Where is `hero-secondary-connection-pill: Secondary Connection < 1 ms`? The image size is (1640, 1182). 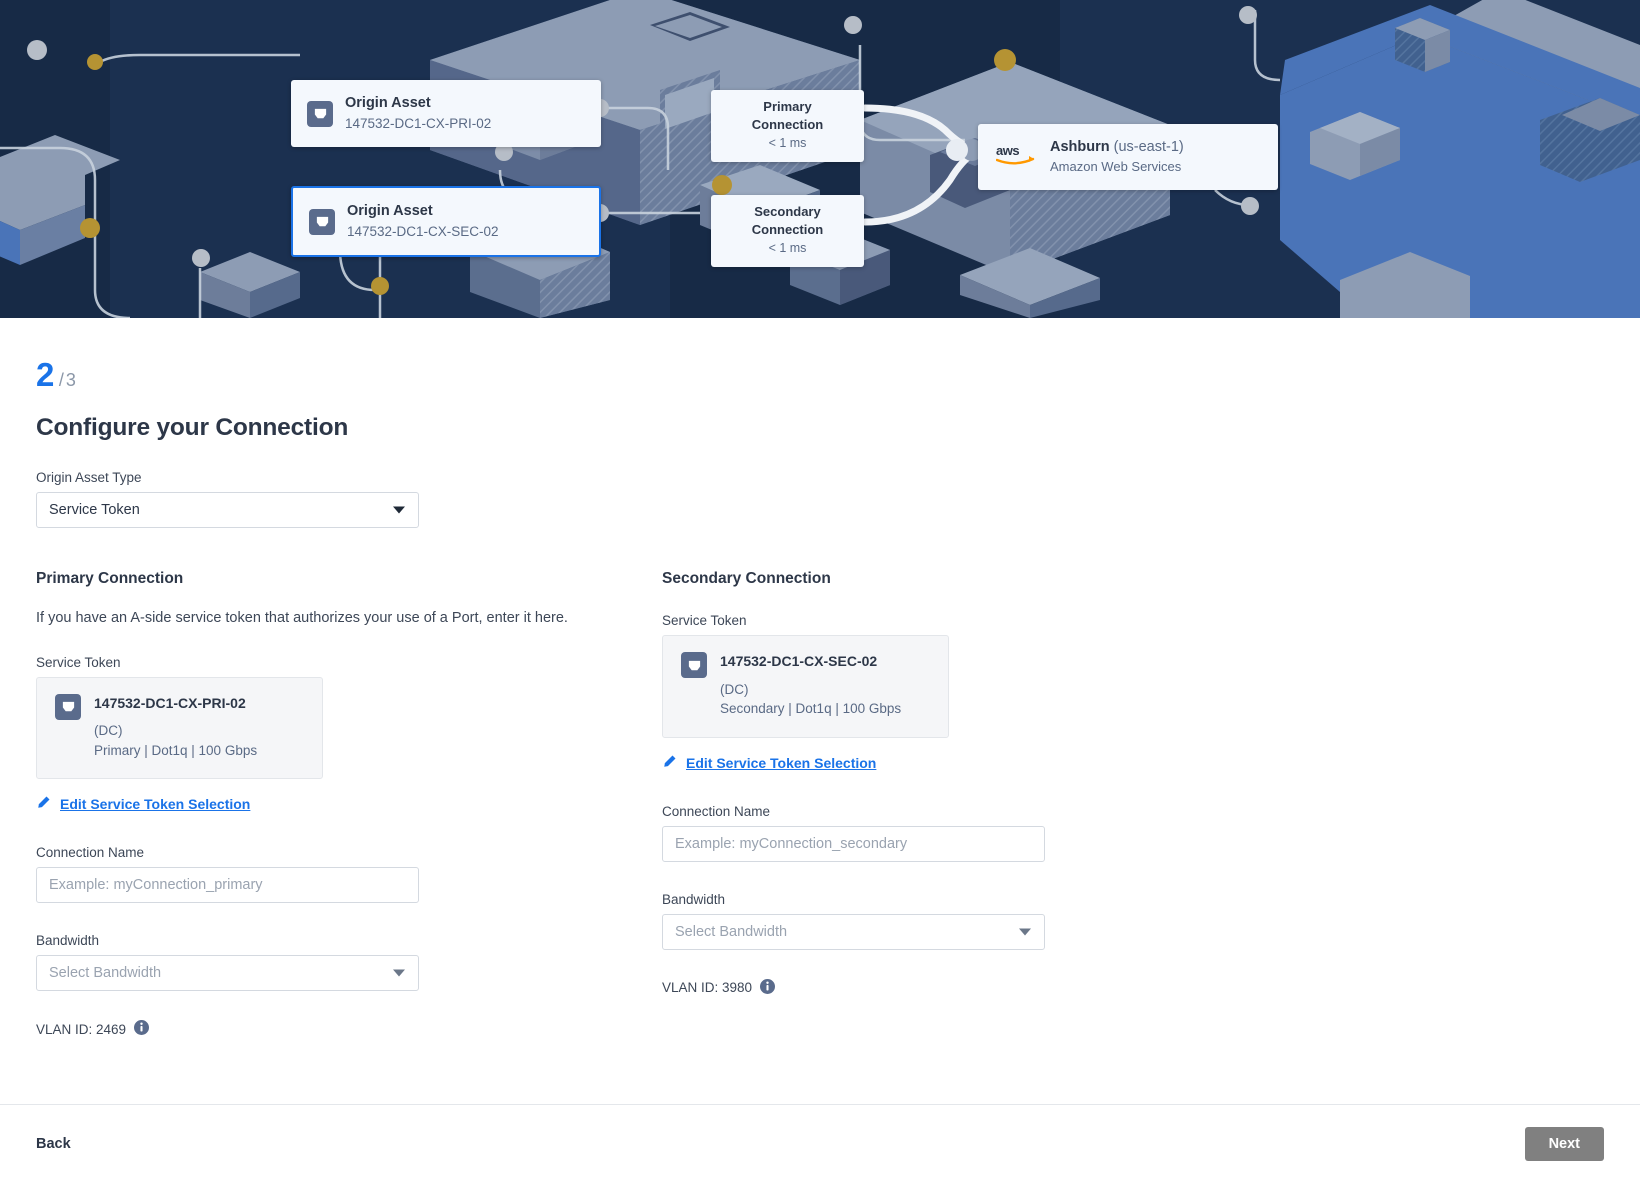 hero-secondary-connection-pill: Secondary Connection < 1 ms is located at coordinates (787, 231).